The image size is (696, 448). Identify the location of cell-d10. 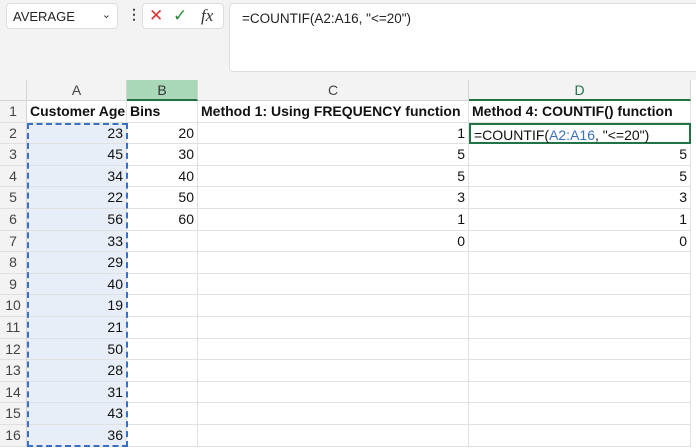
(580, 306).